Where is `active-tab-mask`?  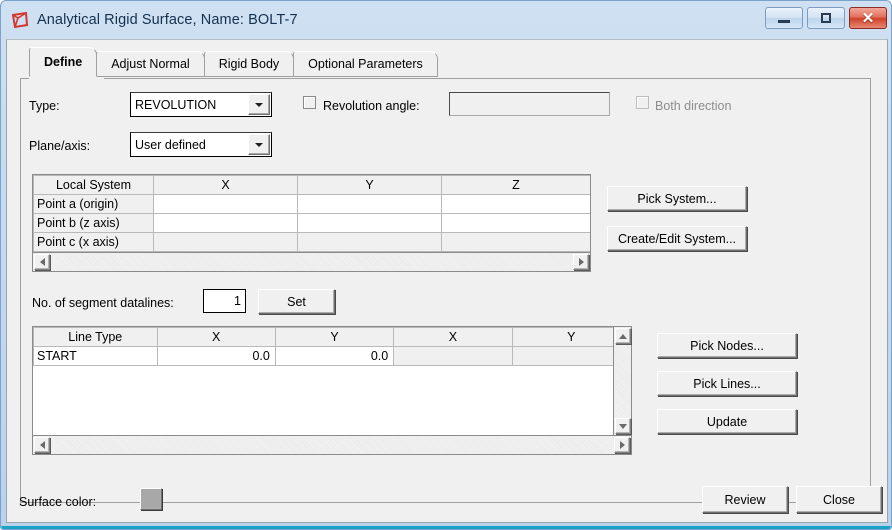 active-tab-mask is located at coordinates (66, 78).